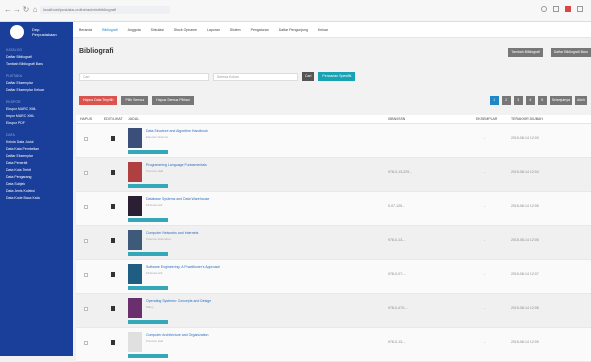 The image size is (591, 362). I want to click on row-updated: 2015-08-14 12:07, so click(525, 274).